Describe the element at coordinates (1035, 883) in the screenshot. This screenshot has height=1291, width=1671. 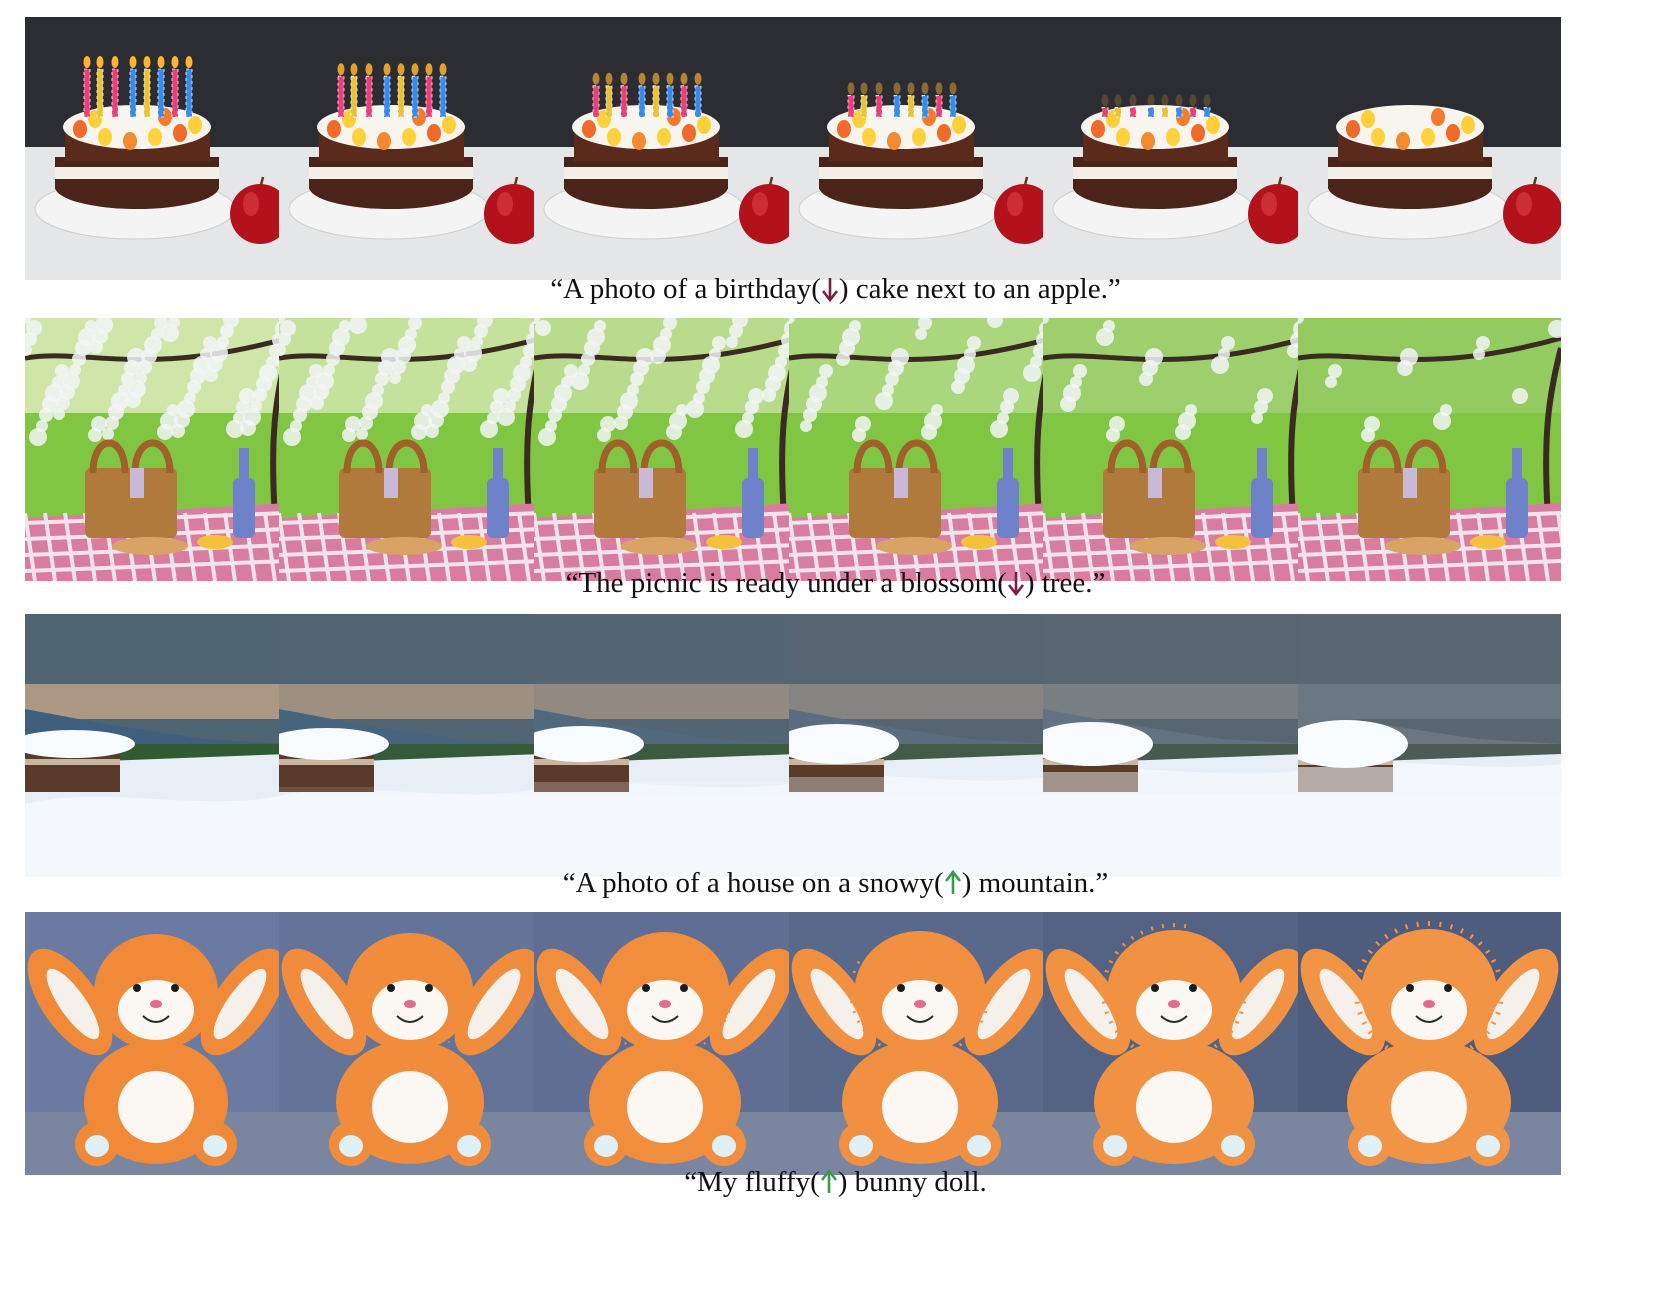
I see `caption-text-after: ) mountain.”` at that location.